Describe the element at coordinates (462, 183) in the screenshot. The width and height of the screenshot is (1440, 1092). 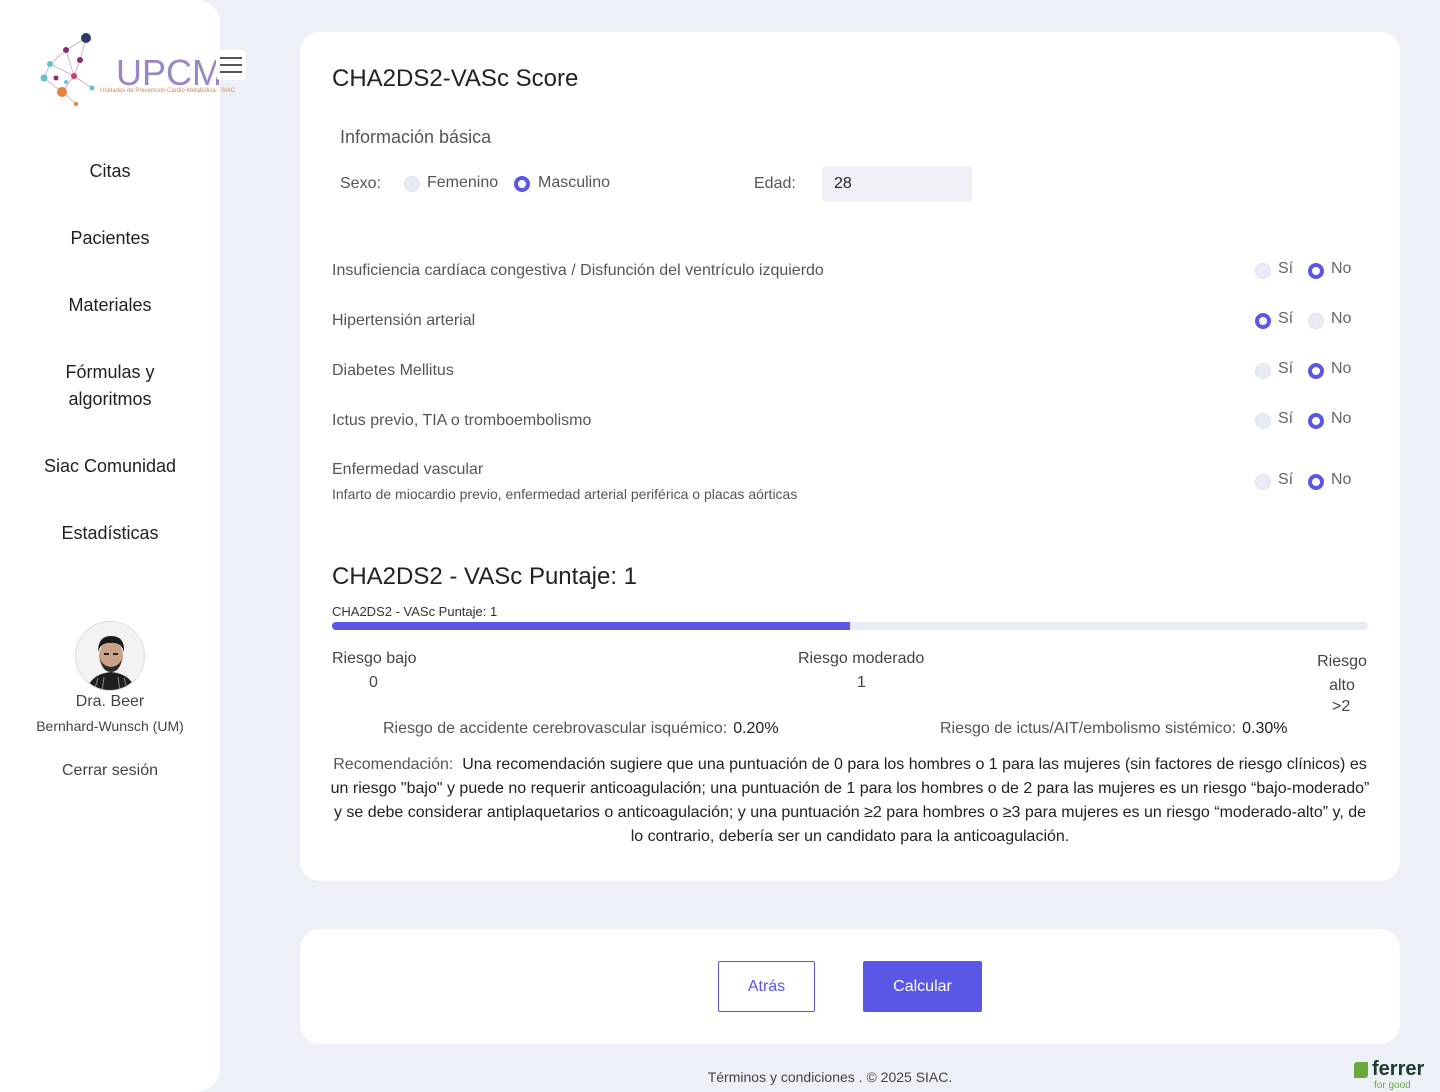
I see `sex-option-femenino: Femenino` at that location.